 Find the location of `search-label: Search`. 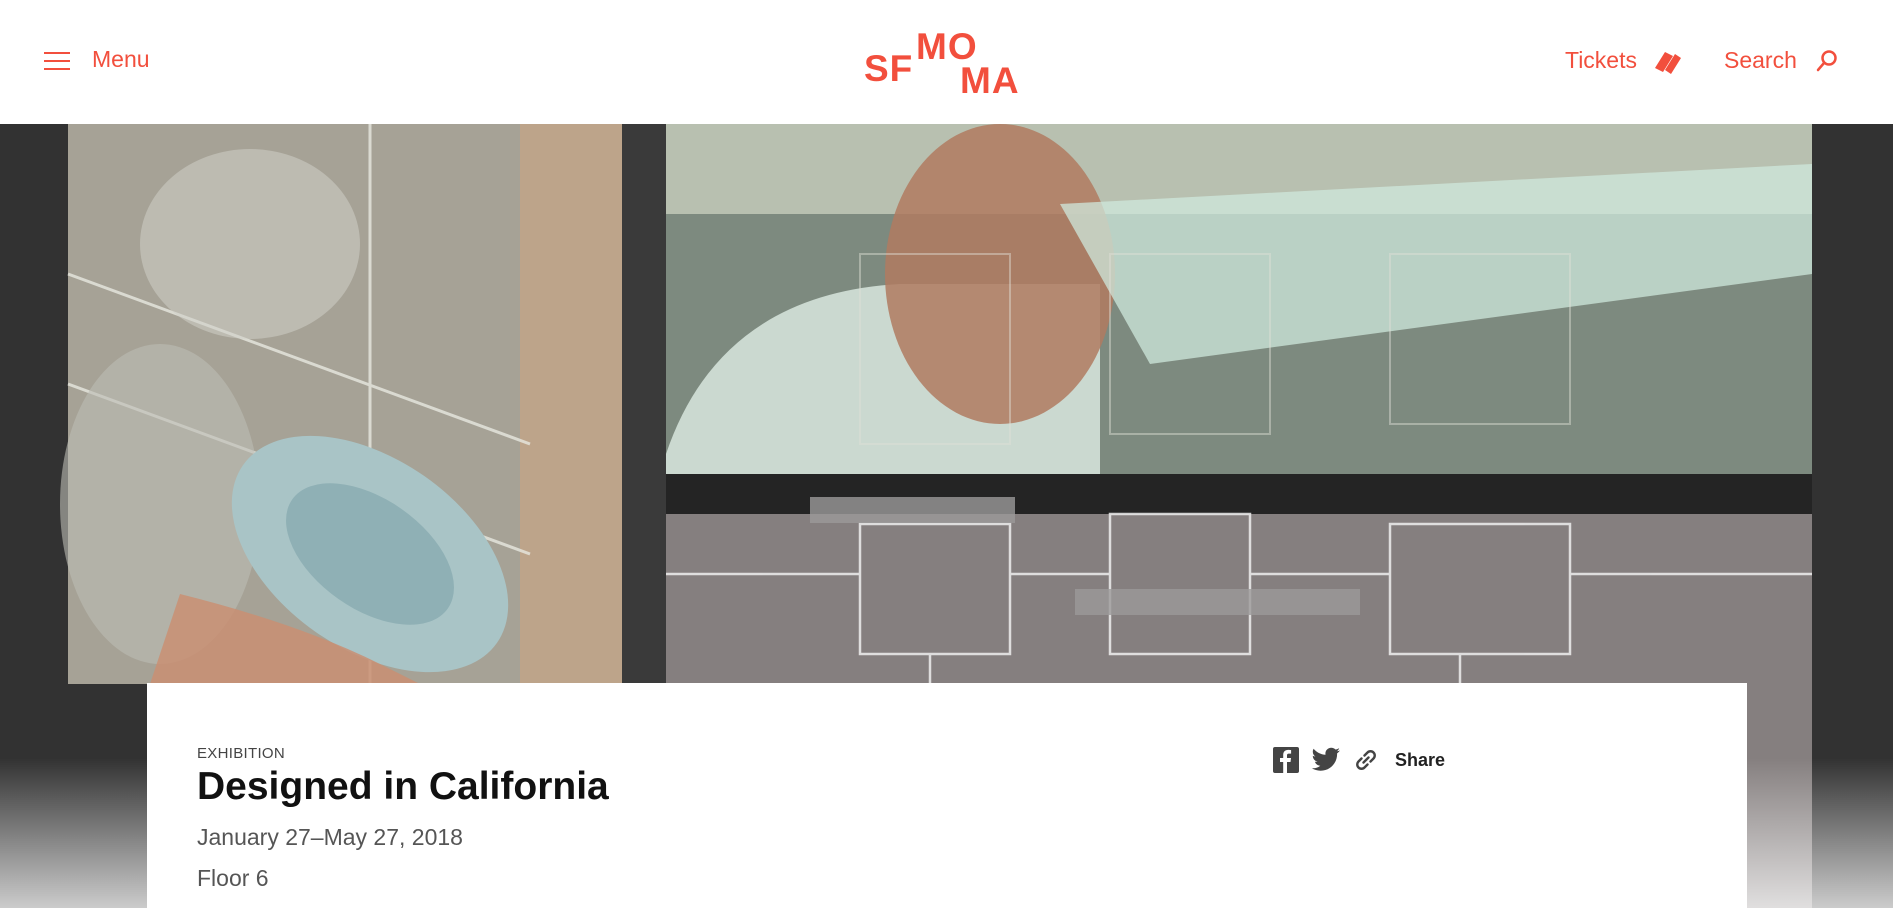

search-label: Search is located at coordinates (1760, 60).